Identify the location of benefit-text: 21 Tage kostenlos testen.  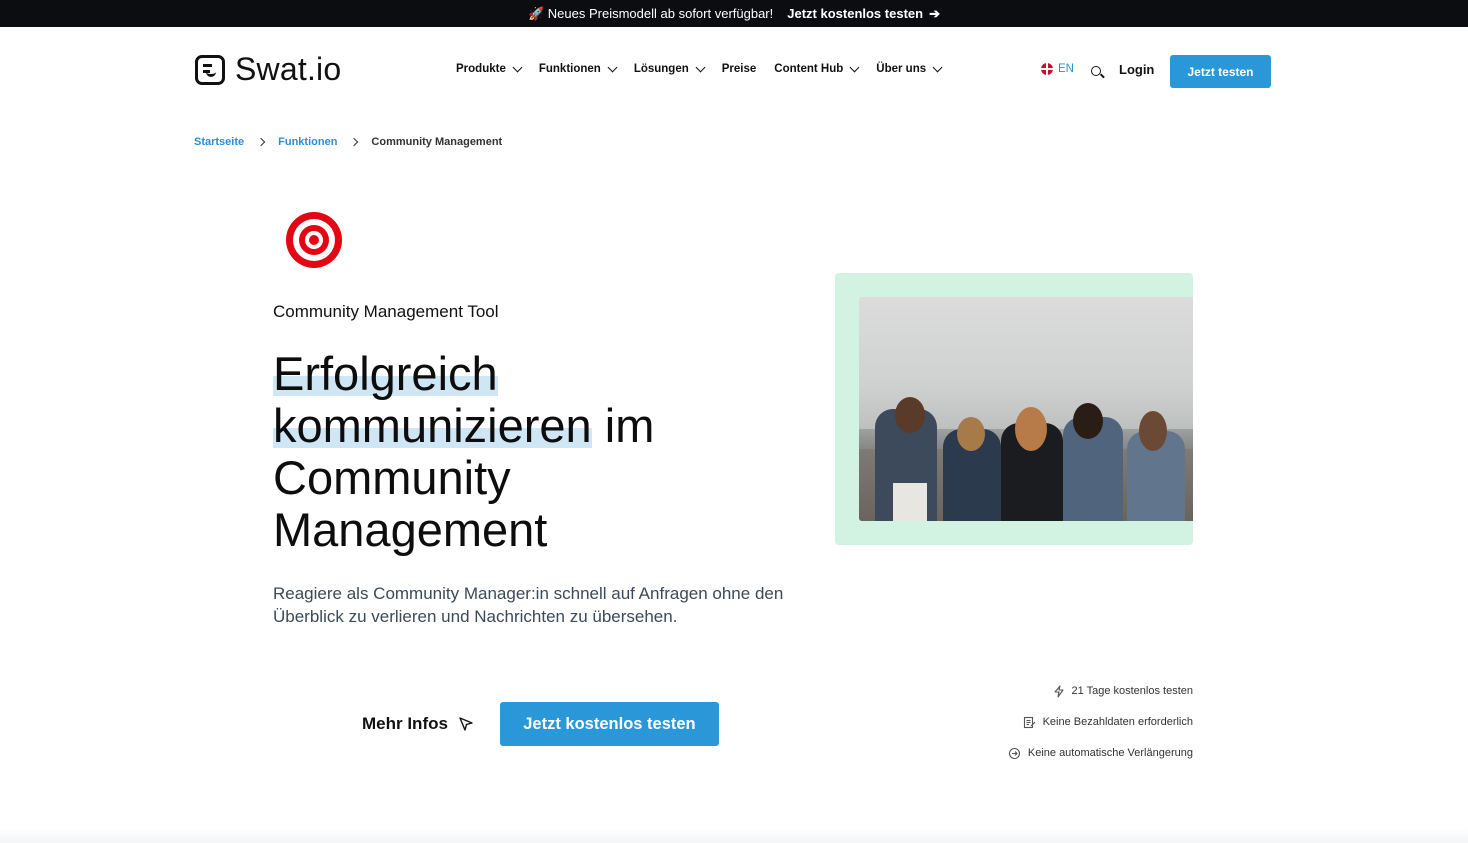
(1132, 691).